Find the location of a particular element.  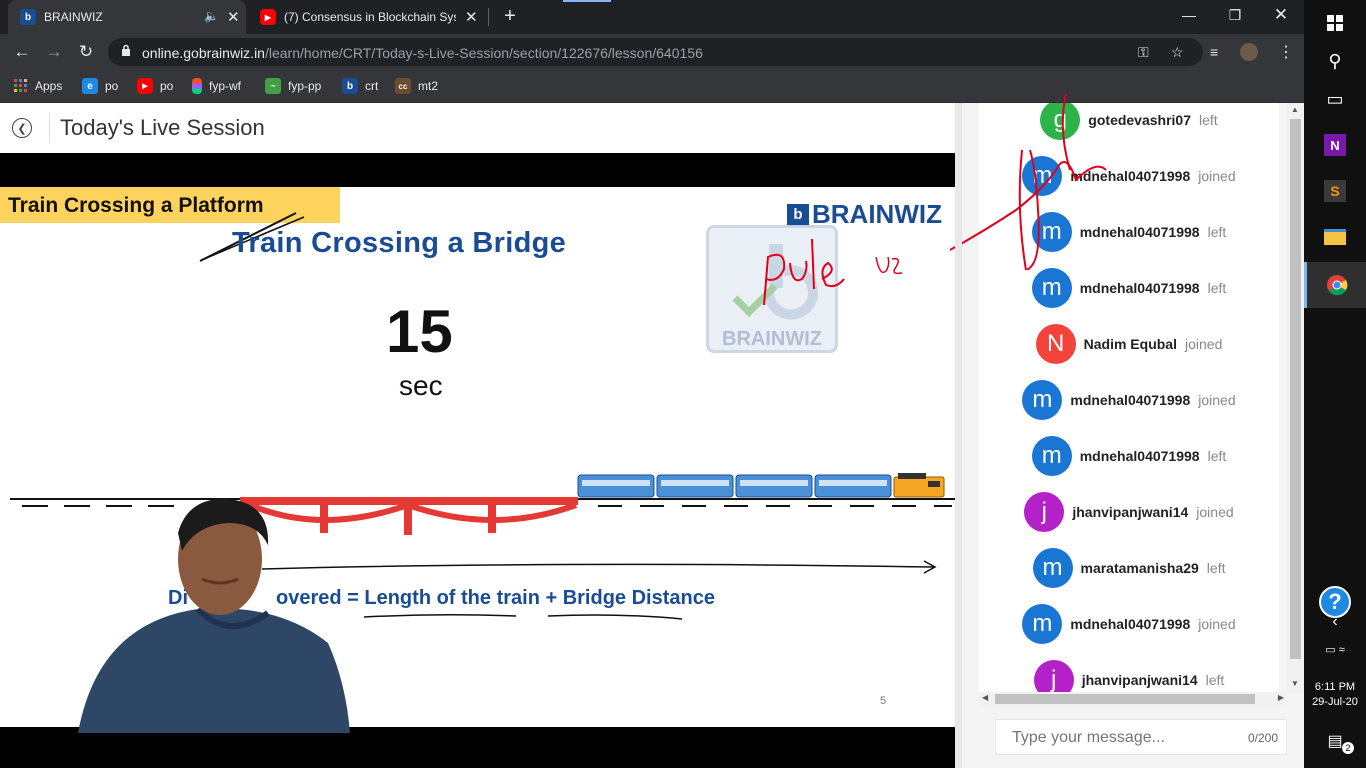

presenter-video is located at coordinates (214, 615).